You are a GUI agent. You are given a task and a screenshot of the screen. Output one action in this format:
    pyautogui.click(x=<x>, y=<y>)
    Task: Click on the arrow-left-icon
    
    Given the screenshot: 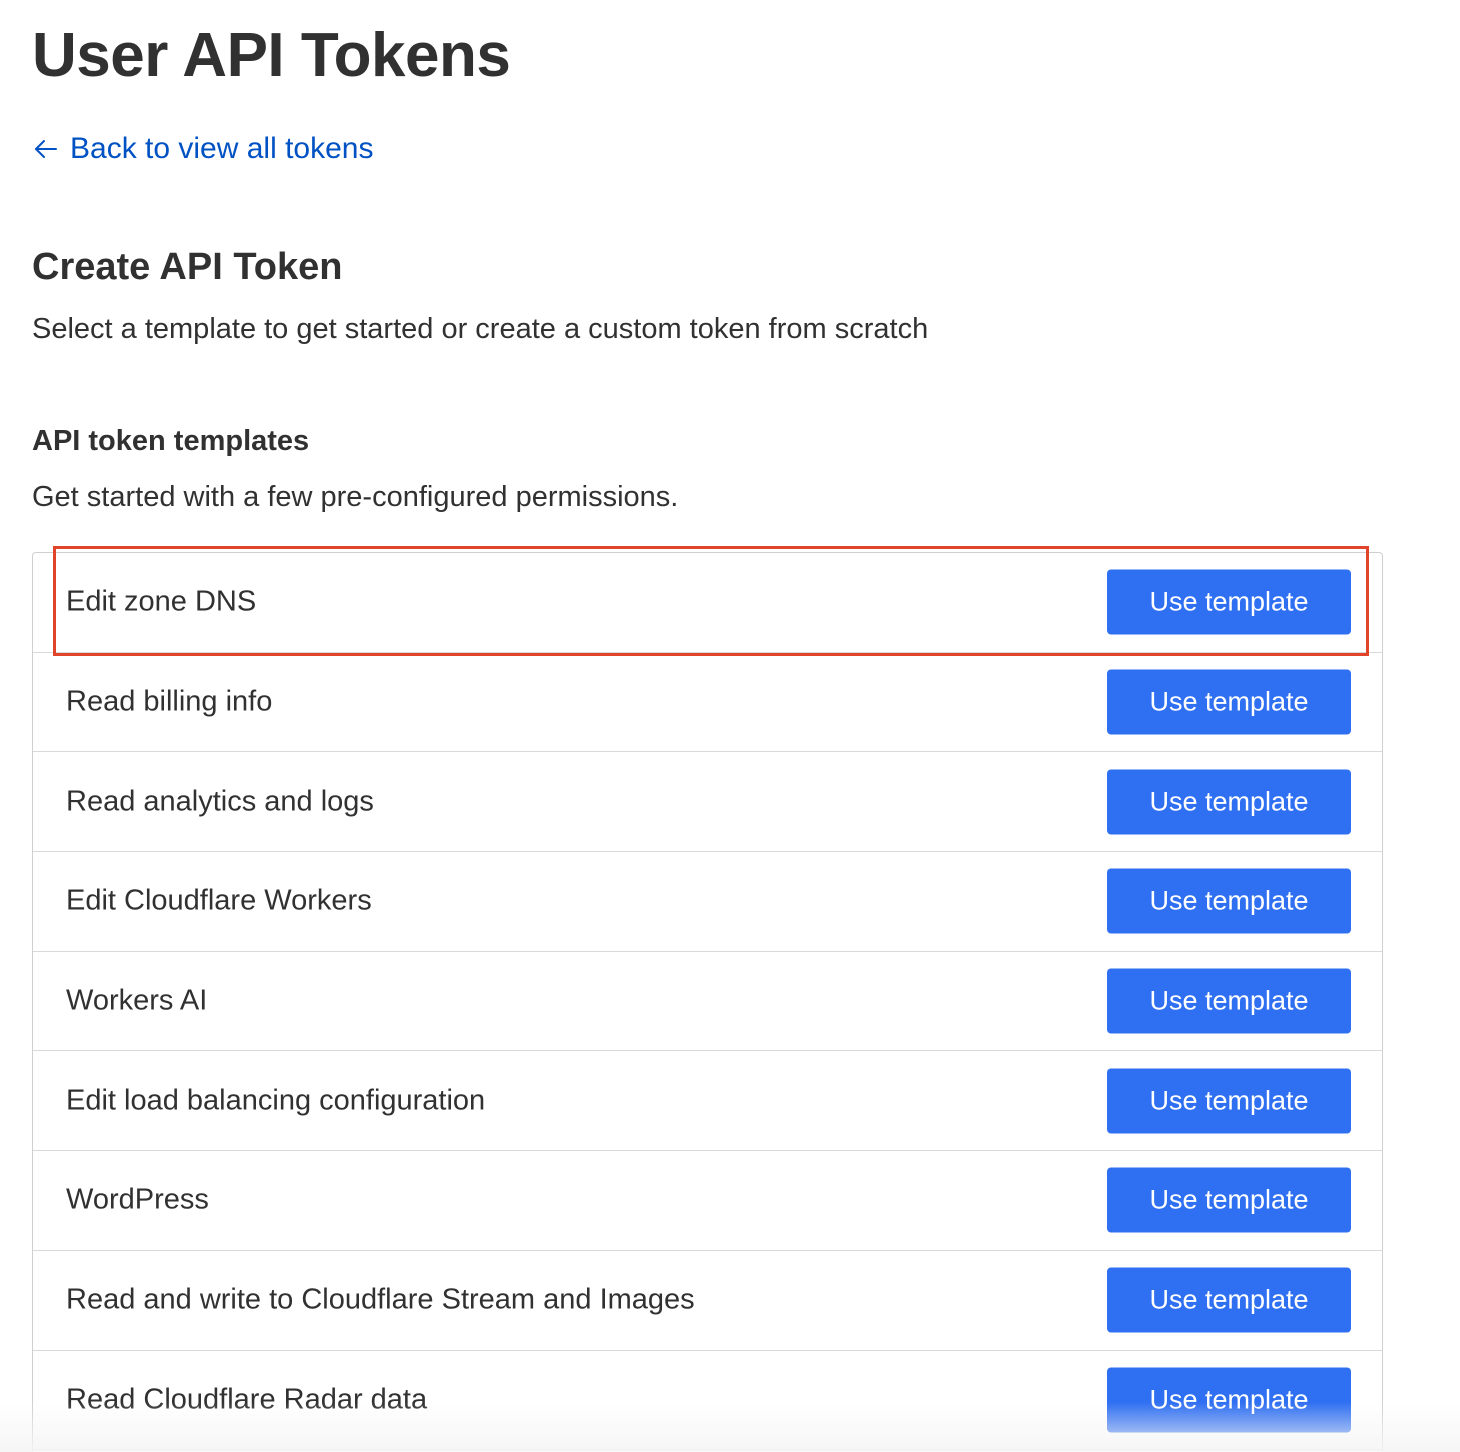 What is the action you would take?
    pyautogui.click(x=46, y=149)
    